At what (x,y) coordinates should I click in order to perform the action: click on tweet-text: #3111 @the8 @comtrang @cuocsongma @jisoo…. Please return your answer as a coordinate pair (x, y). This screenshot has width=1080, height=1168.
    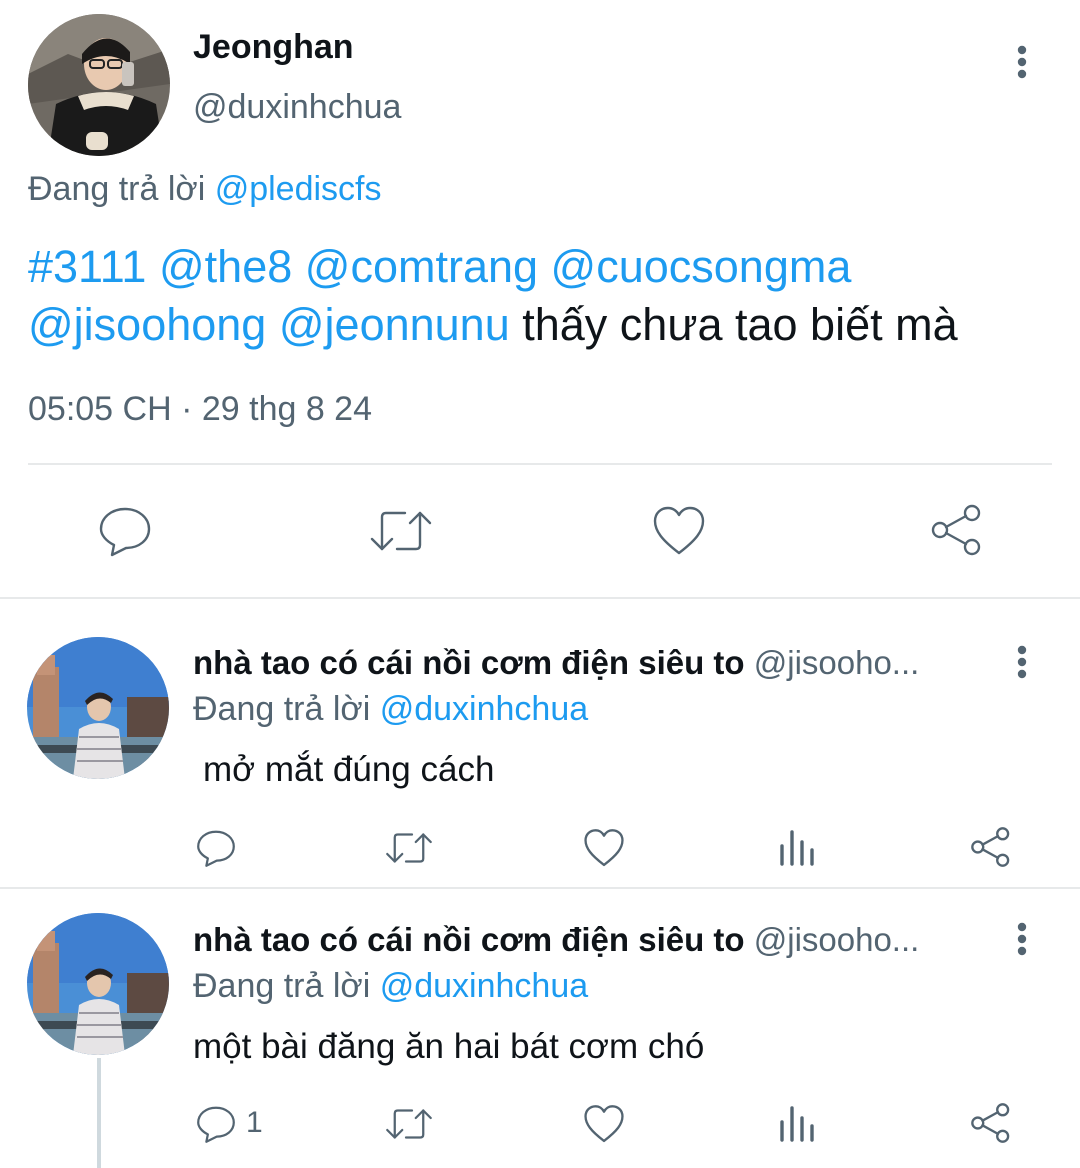
    Looking at the image, I should click on (543, 296).